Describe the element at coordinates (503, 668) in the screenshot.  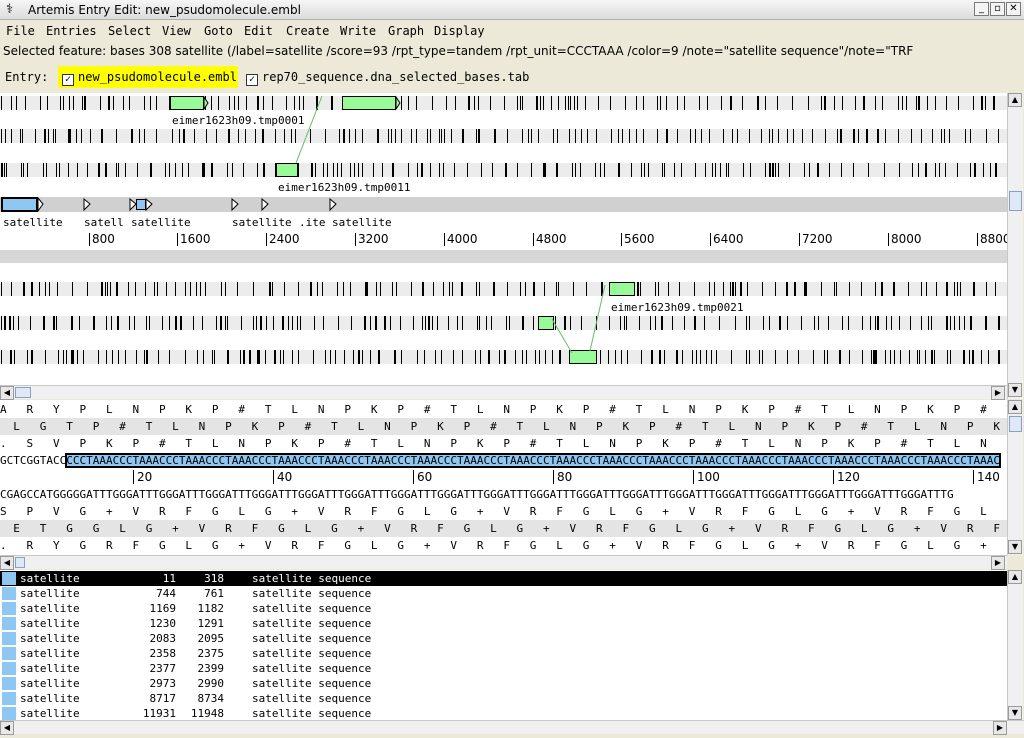
I see `feature-list-row: satellite 2377 2399 satellite sequence` at that location.